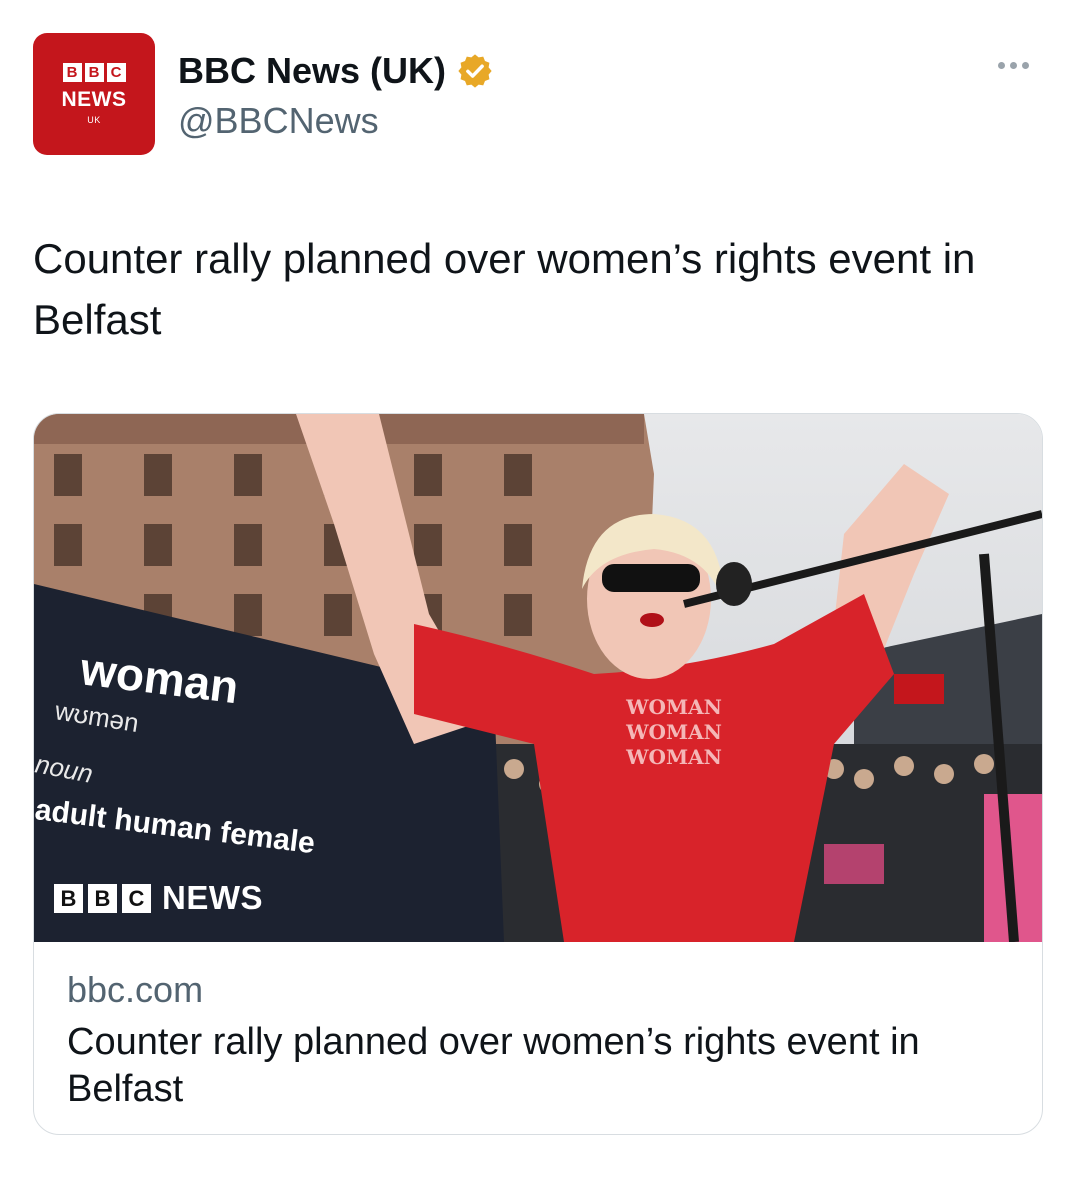 The width and height of the screenshot is (1076, 1200). Describe the element at coordinates (158, 898) in the screenshot. I see `bbc-news-watermark: B B C NEWS` at that location.